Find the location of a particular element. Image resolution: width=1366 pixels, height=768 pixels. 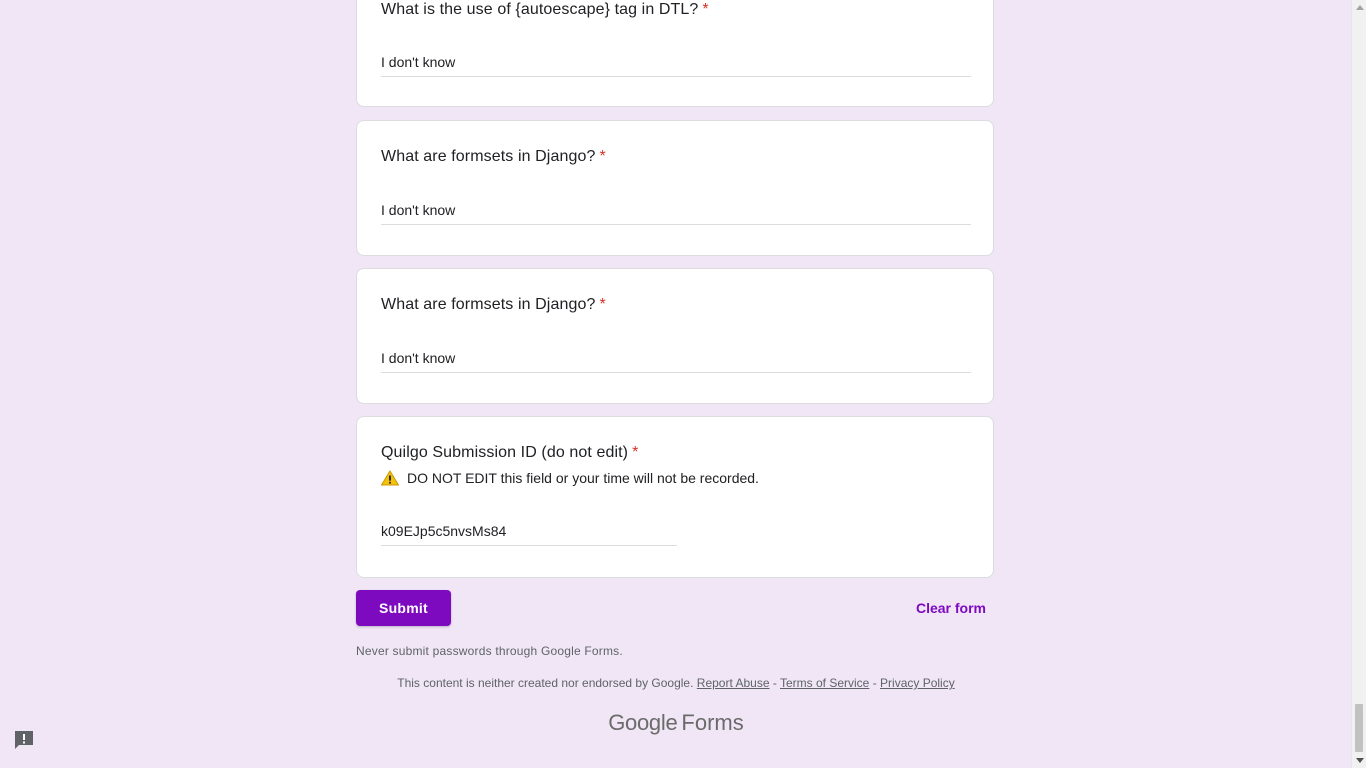

brand-forms: Forms is located at coordinates (712, 722).